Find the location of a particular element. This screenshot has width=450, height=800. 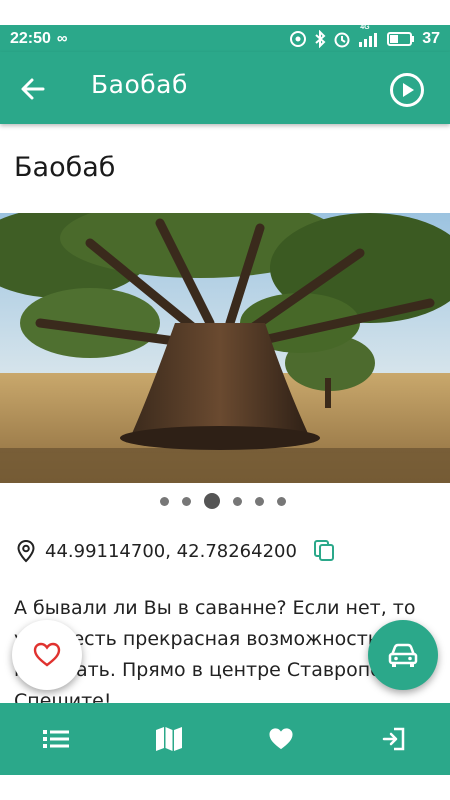

nav-favorites is located at coordinates (281, 739).